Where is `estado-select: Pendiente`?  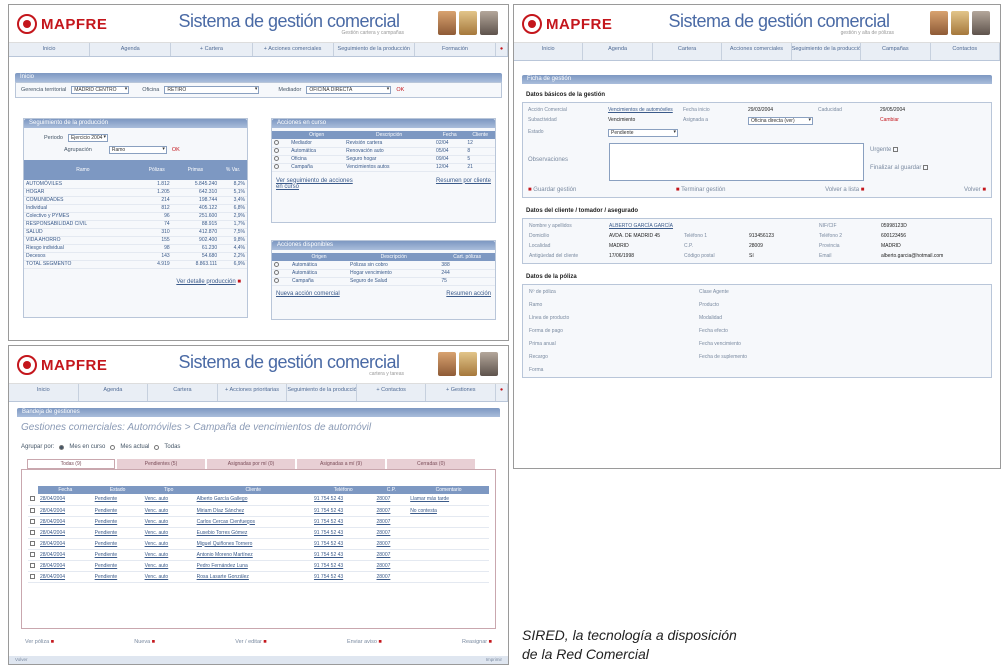 estado-select: Pendiente is located at coordinates (643, 133).